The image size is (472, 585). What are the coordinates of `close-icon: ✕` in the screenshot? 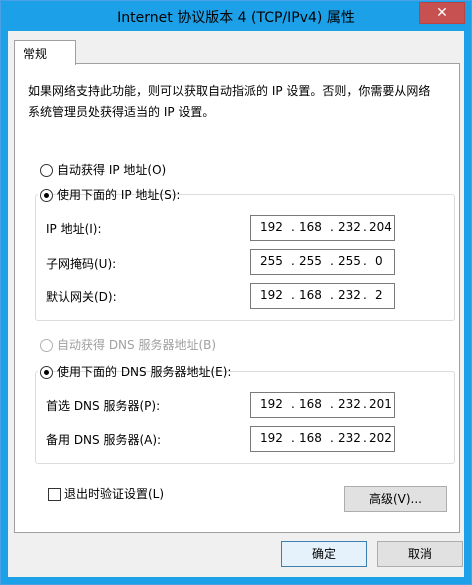 It's located at (442, 13).